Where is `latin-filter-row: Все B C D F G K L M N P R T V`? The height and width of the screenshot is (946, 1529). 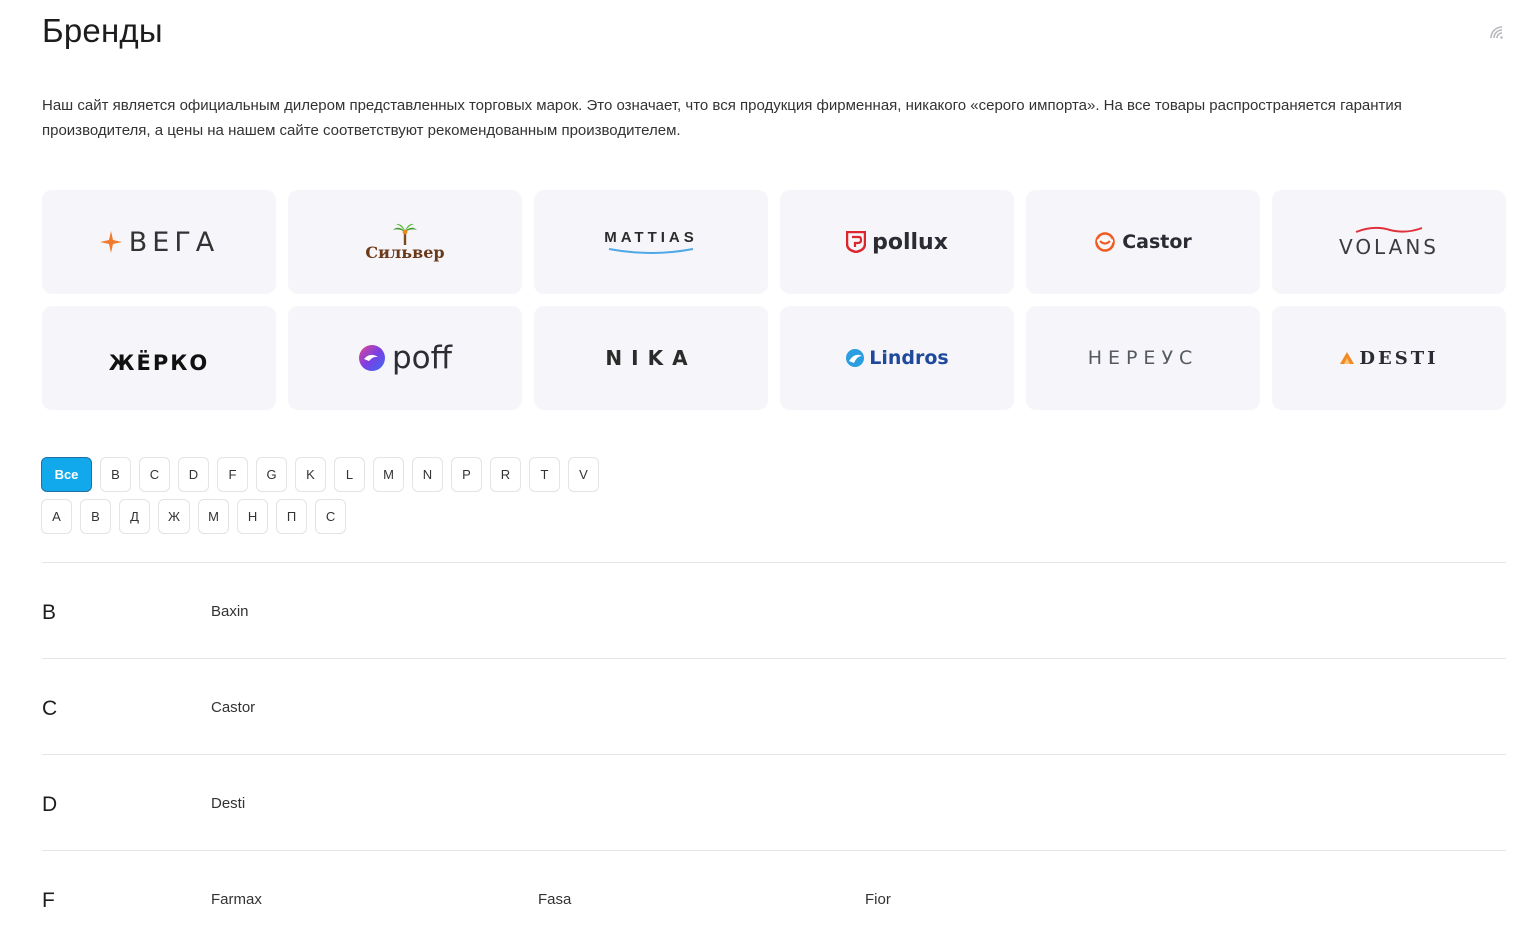 latin-filter-row: Все B C D F G K L M N P R T V is located at coordinates (320, 474).